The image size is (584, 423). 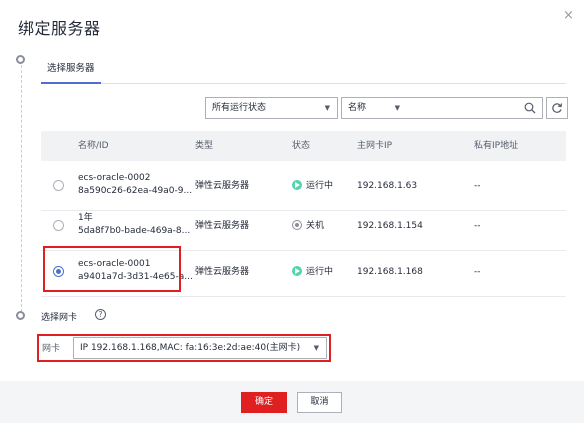 I want to click on step-indicator-nic, so click(x=20, y=315).